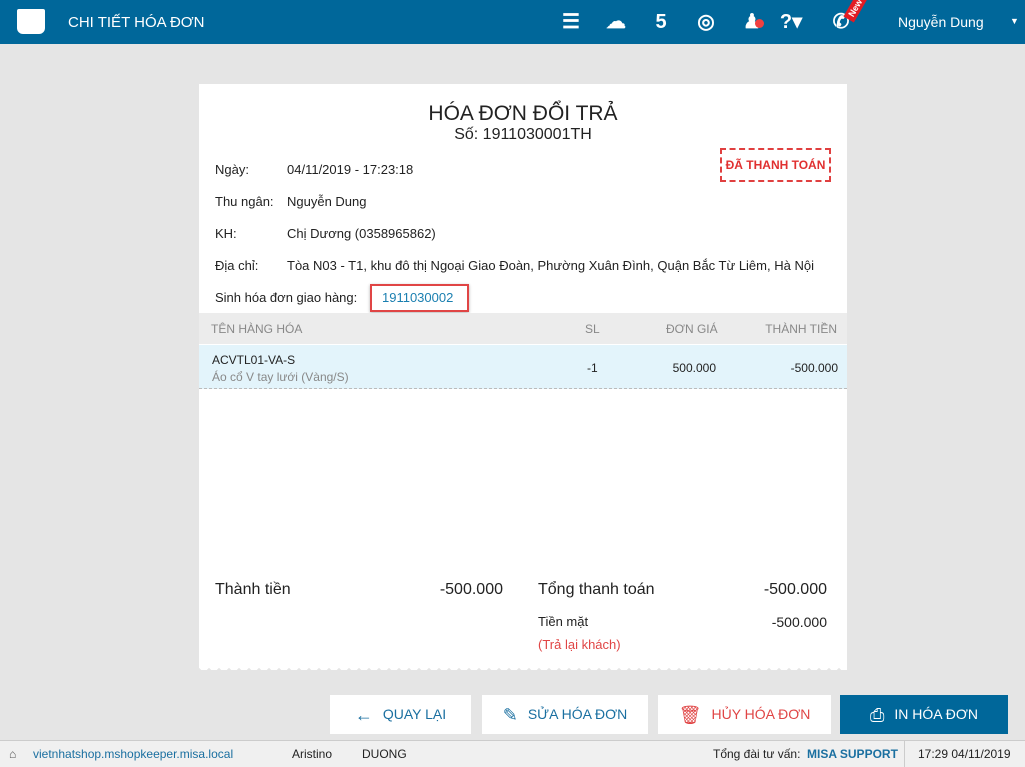 This screenshot has width=1025, height=767. Describe the element at coordinates (414, 714) in the screenshot. I see `back-label: QUAY LẠI` at that location.